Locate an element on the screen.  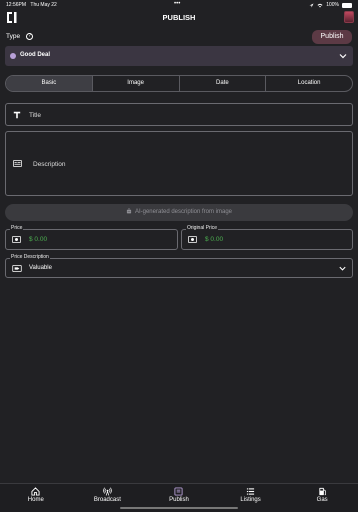
price-description-select: Price Description Valuable is located at coordinates (179, 266).